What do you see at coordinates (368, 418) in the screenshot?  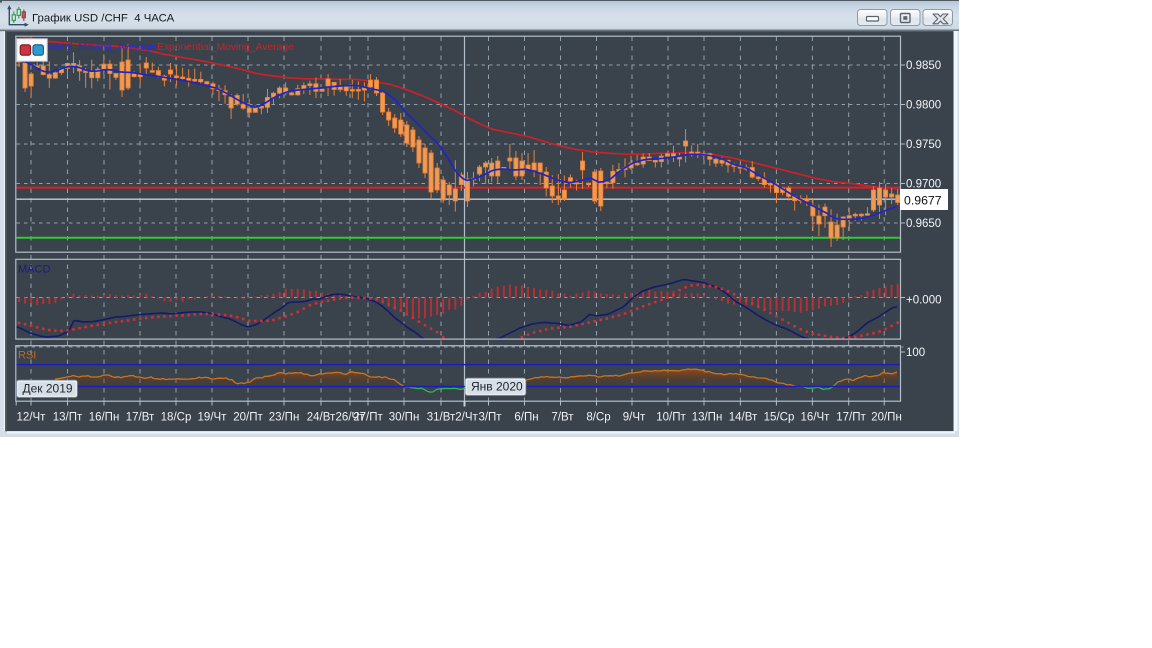 I see `svg-text: 27/Пт` at bounding box center [368, 418].